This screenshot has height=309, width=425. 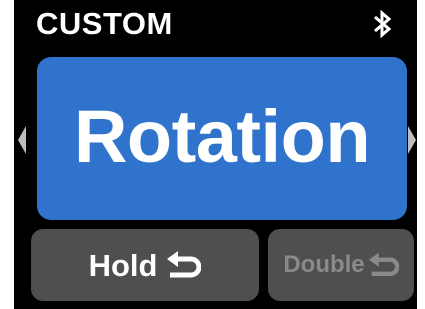 I want to click on chevron-left-icon, so click(x=22, y=140).